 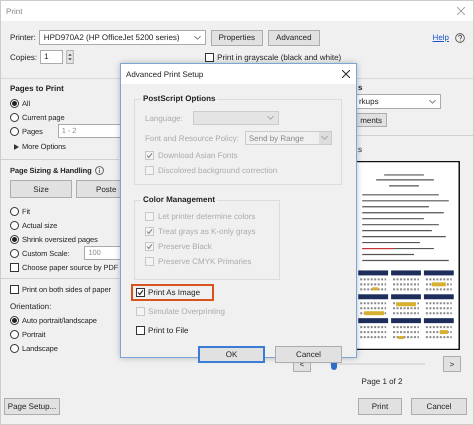 I want to click on printer-button: Advanced, so click(x=294, y=38).